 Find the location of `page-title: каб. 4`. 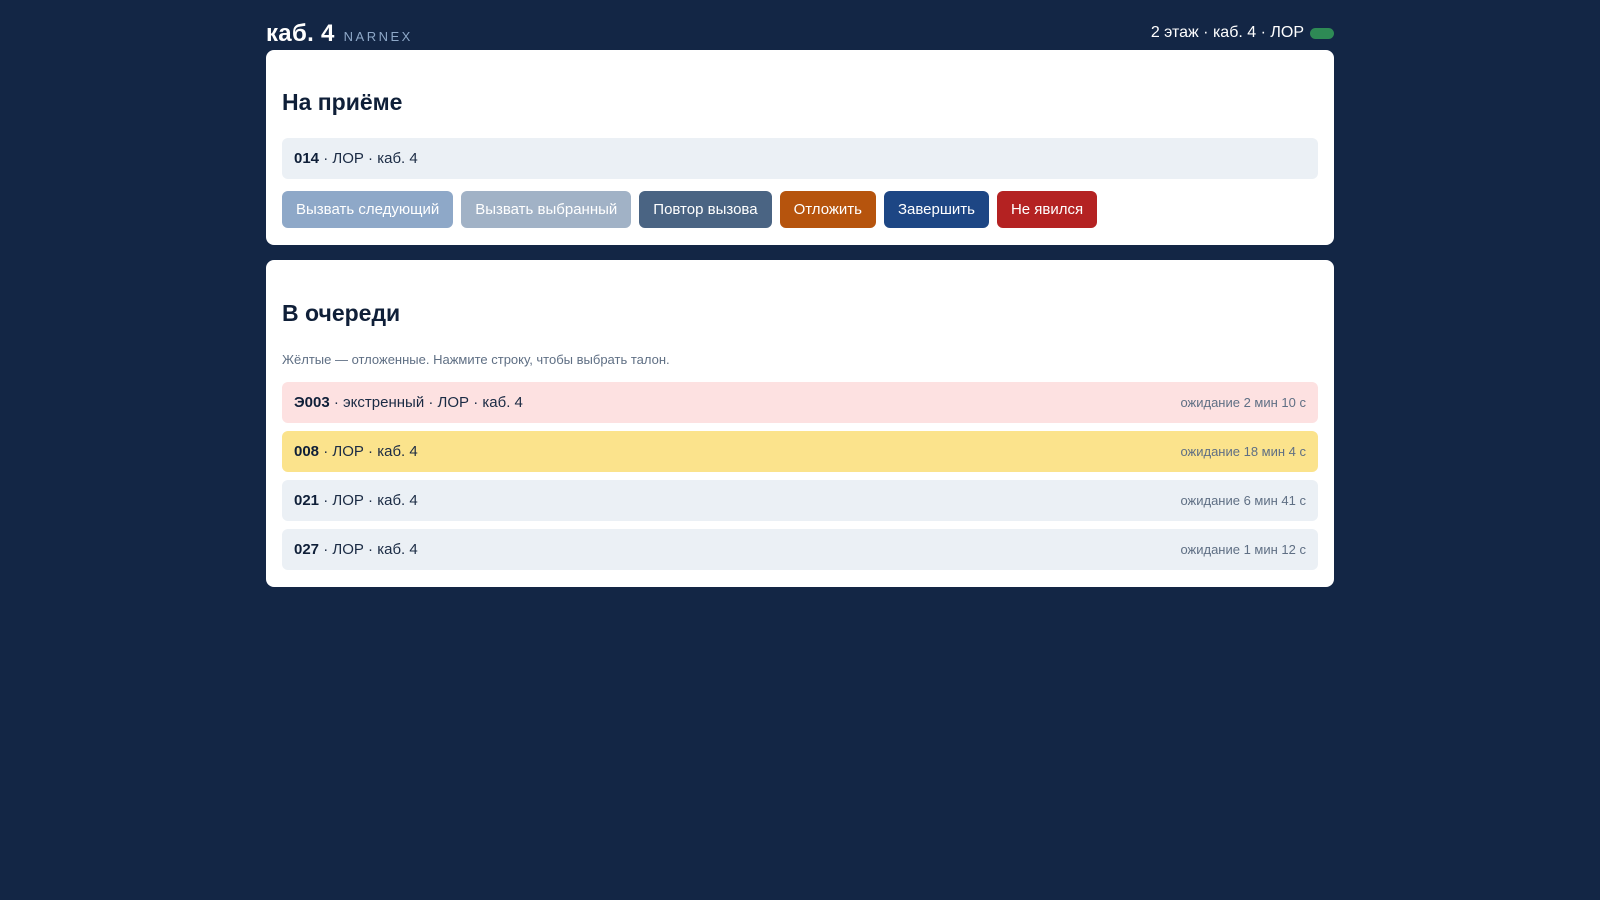

page-title: каб. 4 is located at coordinates (300, 33).